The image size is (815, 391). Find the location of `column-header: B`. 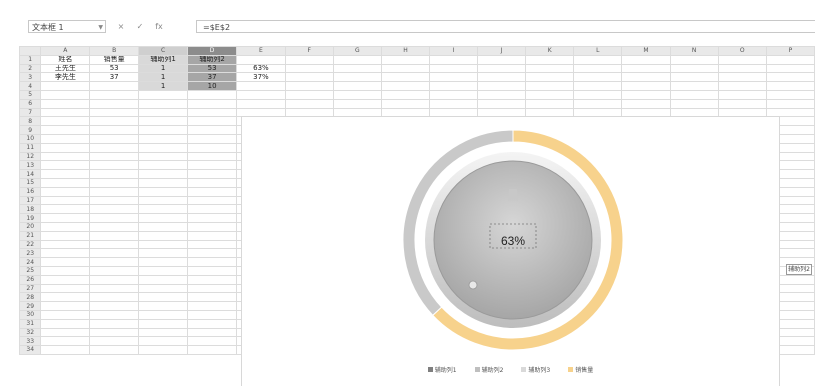

column-header: B is located at coordinates (114, 51).